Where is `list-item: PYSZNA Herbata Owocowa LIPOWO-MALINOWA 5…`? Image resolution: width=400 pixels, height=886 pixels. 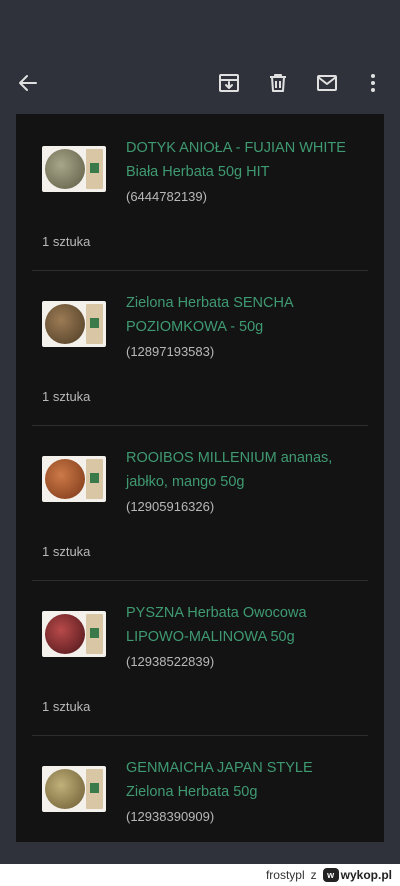
list-item: PYSZNA Herbata Owocowa LIPOWO-MALINOWA 5… is located at coordinates (200, 658).